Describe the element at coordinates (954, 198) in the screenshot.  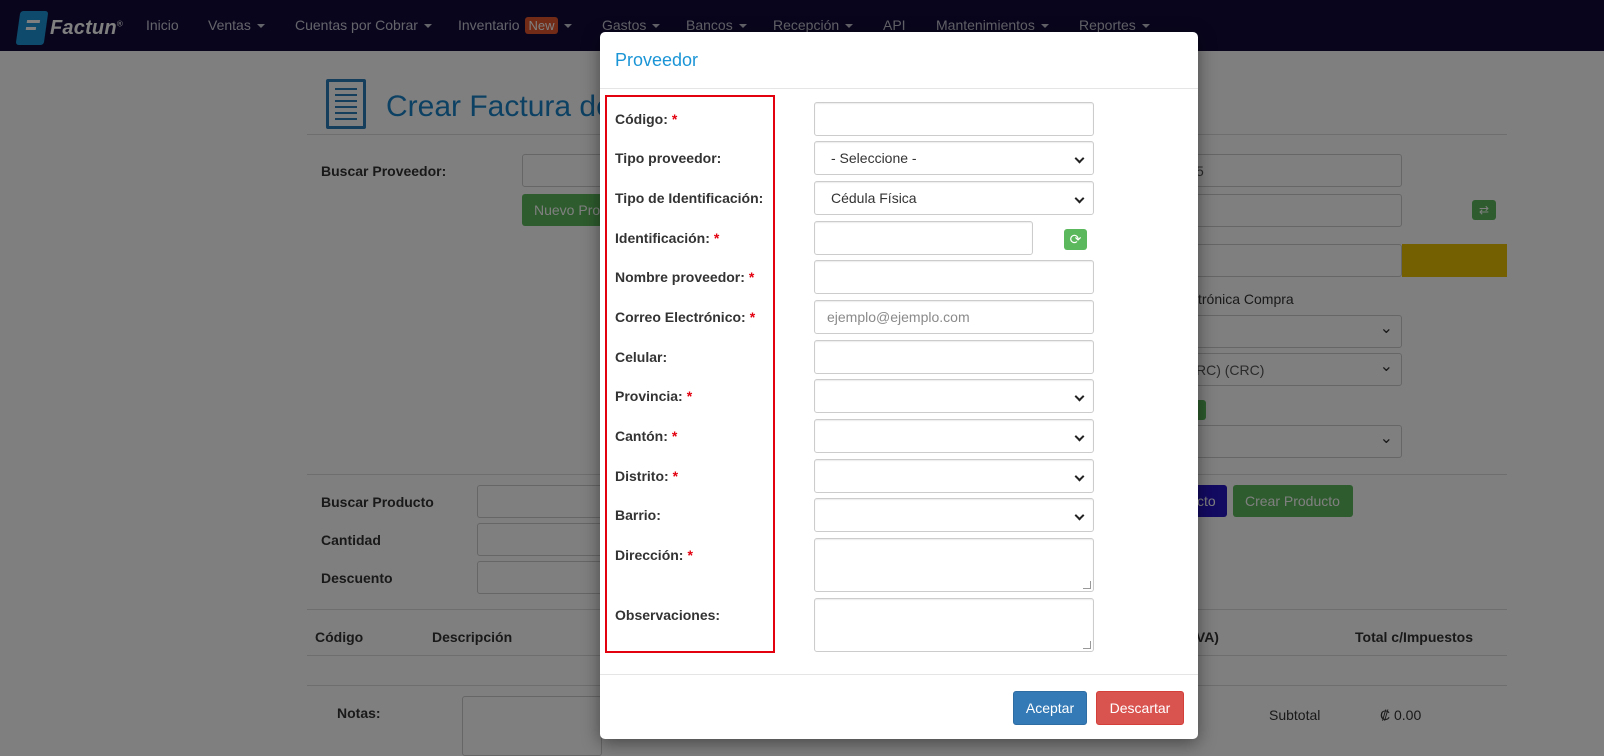
I see `tipo-identificacion-select: Cédula Física` at that location.